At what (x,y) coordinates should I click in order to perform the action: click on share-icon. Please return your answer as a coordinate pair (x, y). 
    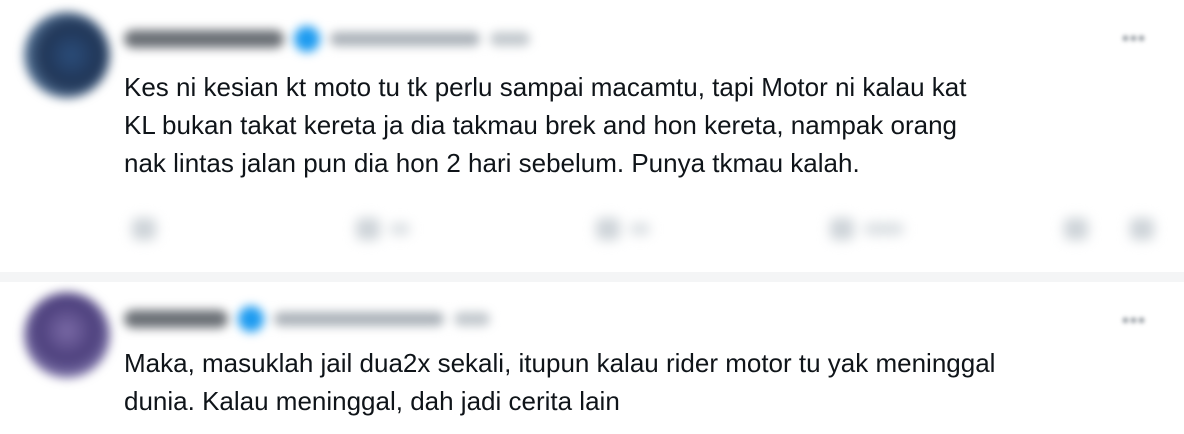
    Looking at the image, I should click on (1142, 229).